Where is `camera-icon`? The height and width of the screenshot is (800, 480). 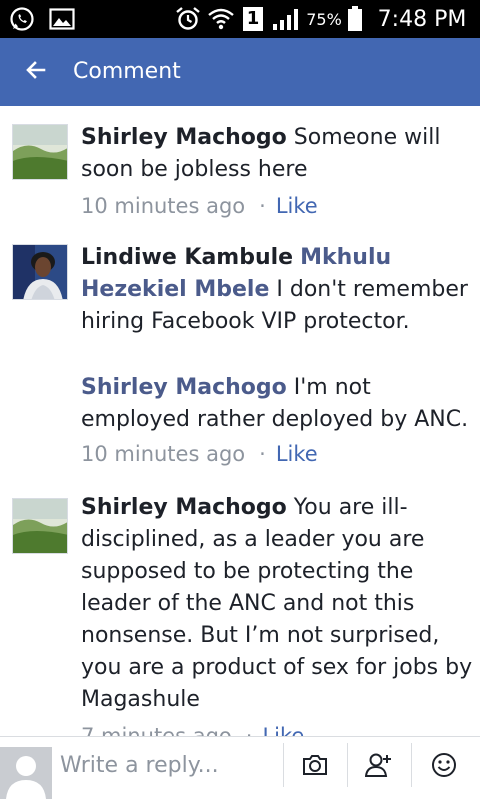
camera-icon is located at coordinates (315, 767).